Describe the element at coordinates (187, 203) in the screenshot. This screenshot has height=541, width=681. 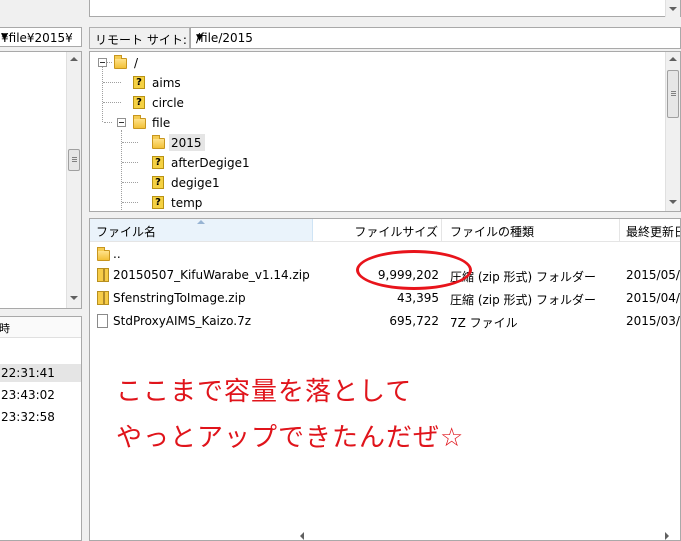
I see `tree-node-label: temp` at that location.